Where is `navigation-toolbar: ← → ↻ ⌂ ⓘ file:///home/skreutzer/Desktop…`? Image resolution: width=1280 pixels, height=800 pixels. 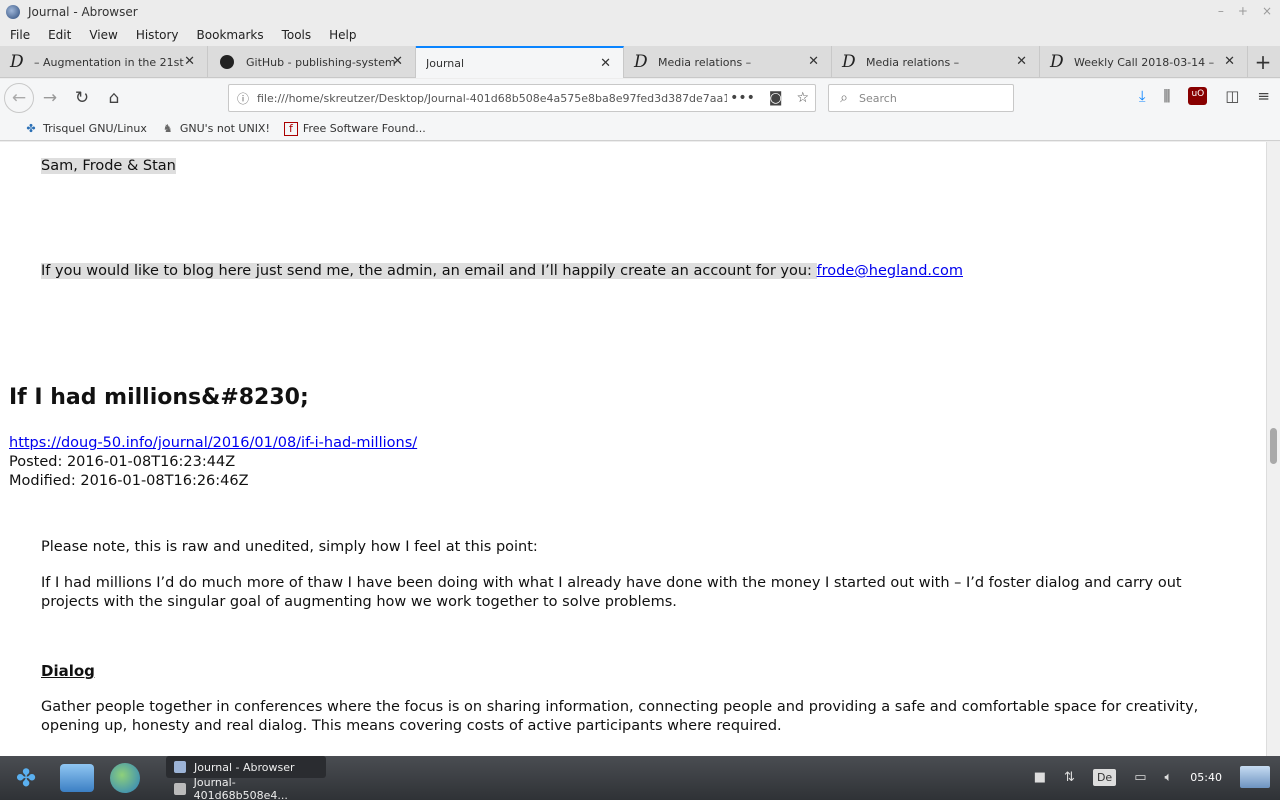
navigation-toolbar: ← → ↻ ⌂ ⓘ file:///home/skreutzer/Desktop… is located at coordinates (640, 98).